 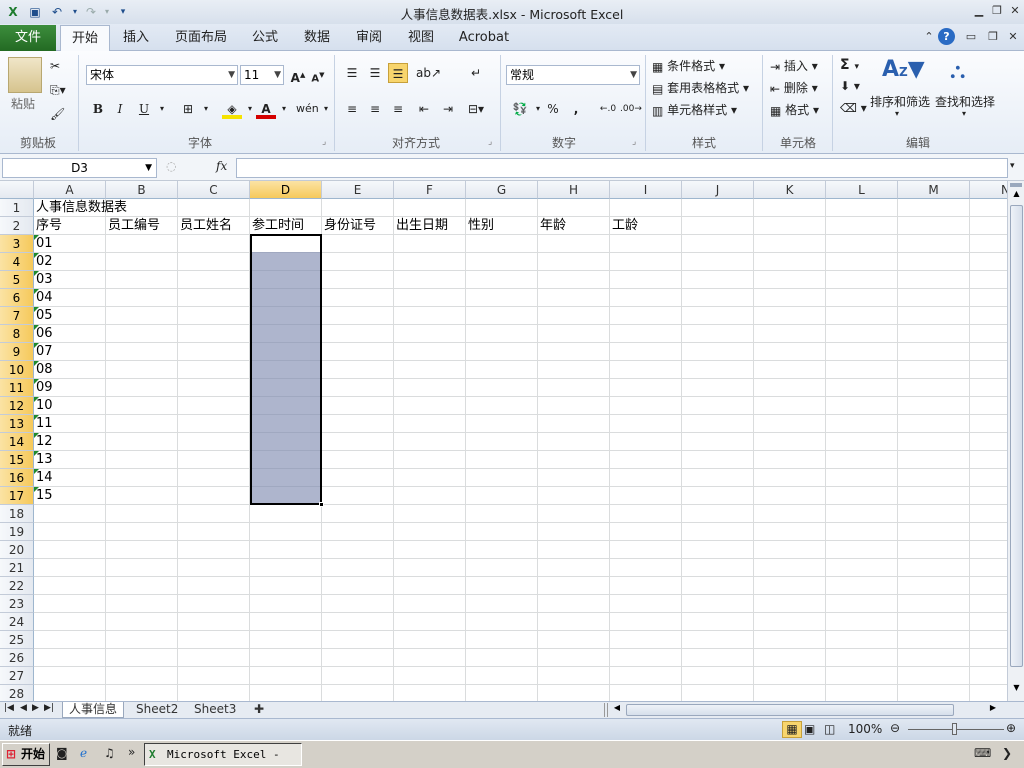 What do you see at coordinates (17, 550) in the screenshot?
I see `row-header-20: 20` at bounding box center [17, 550].